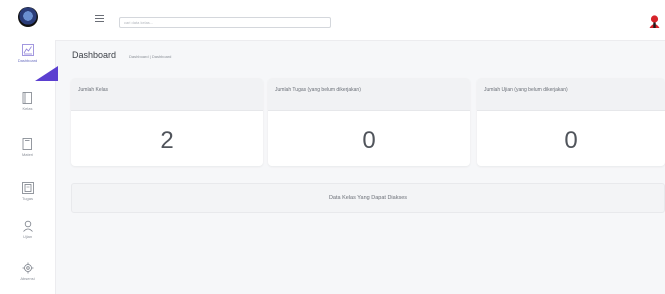 This screenshot has width=665, height=294. What do you see at coordinates (46, 73) in the screenshot?
I see `active-indicator` at bounding box center [46, 73].